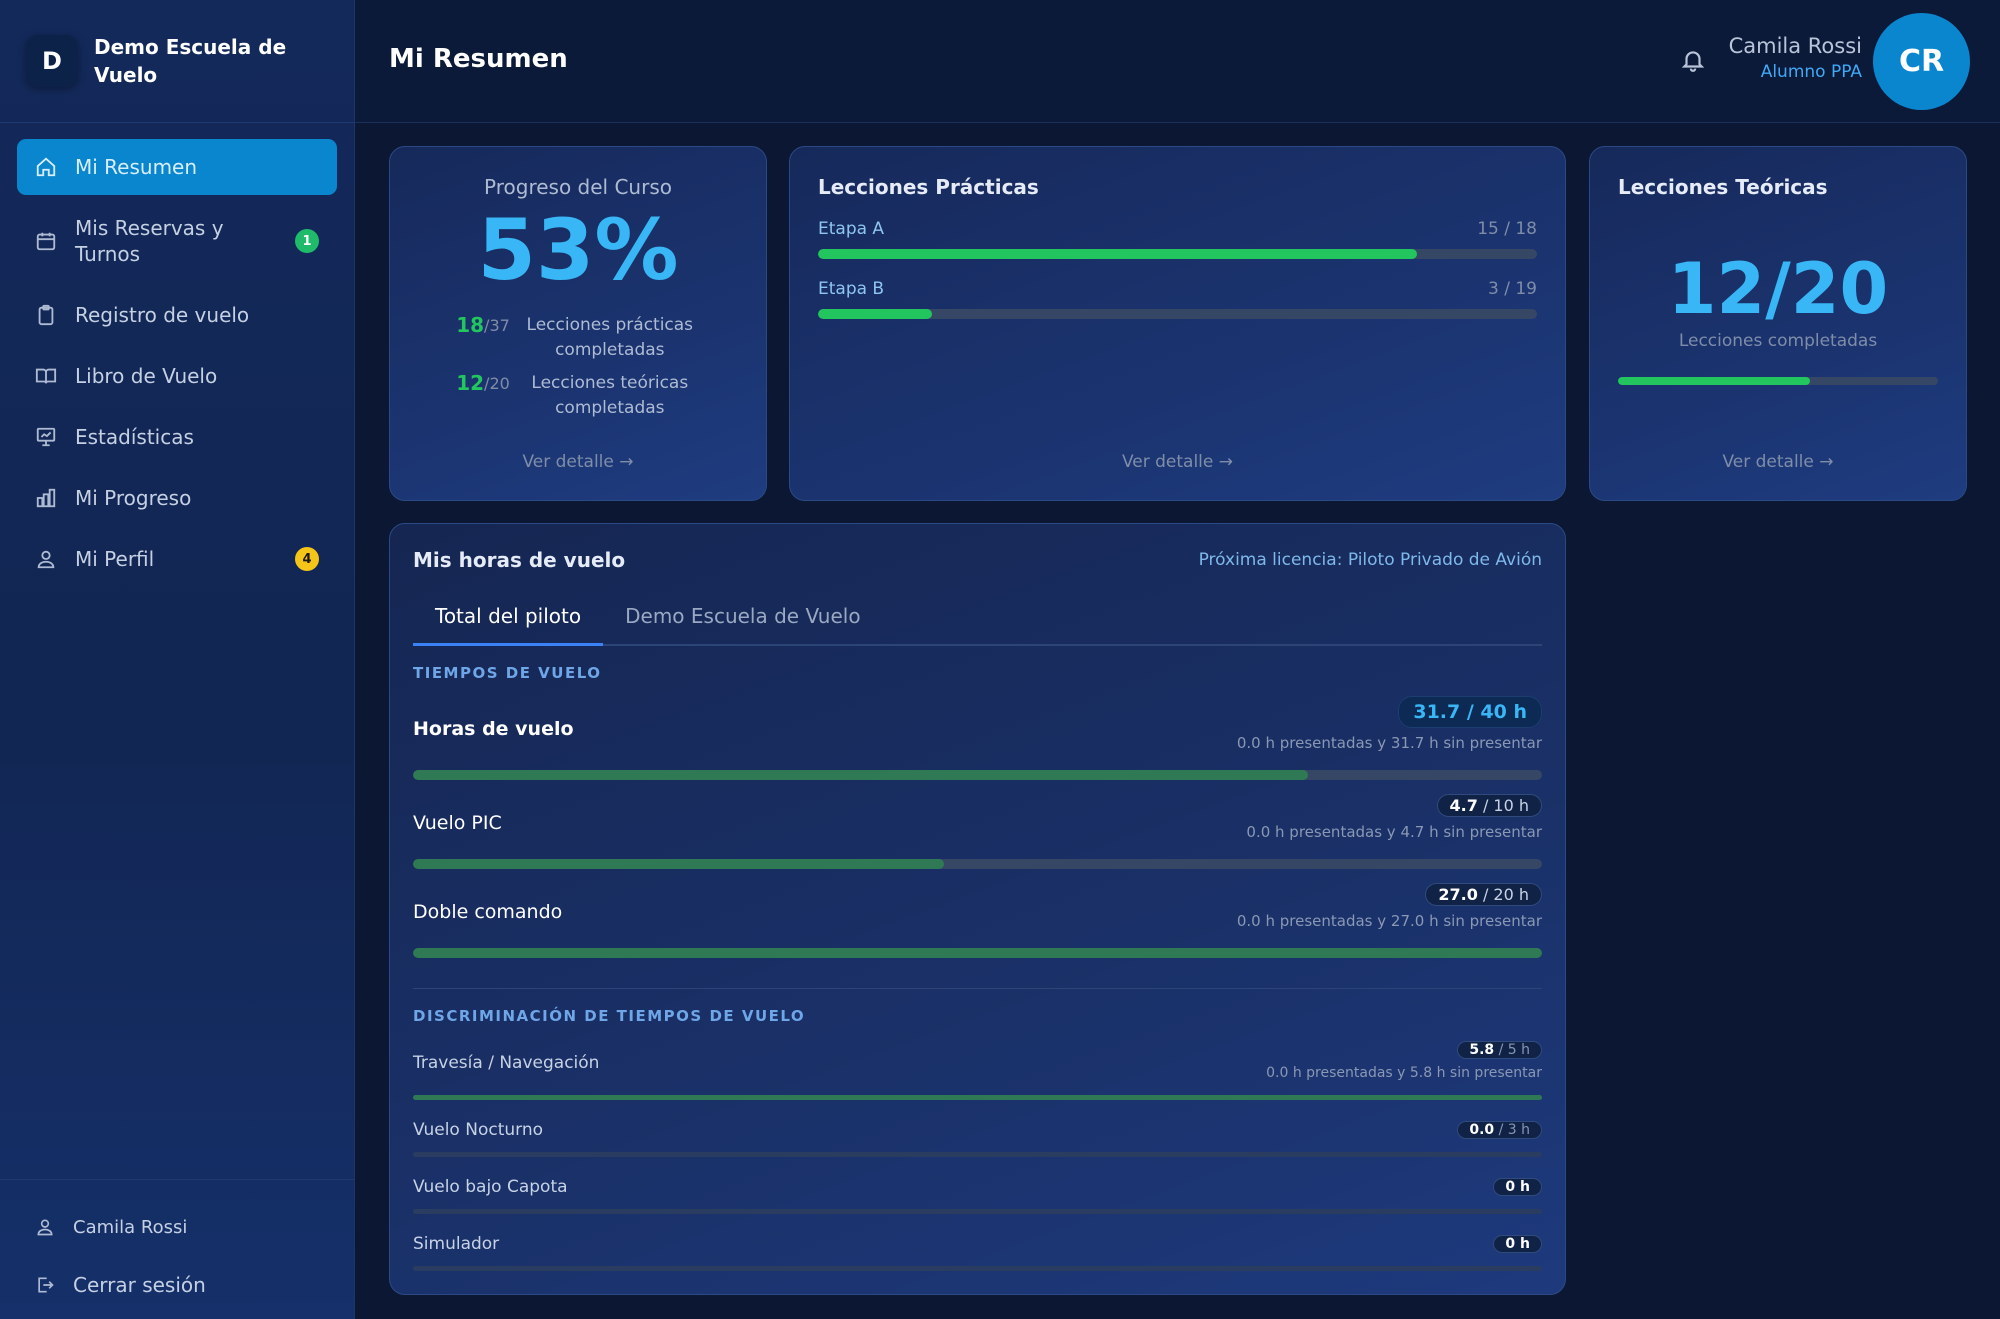 Image resolution: width=2000 pixels, height=1319 pixels. I want to click on theory-progress-bar, so click(1778, 381).